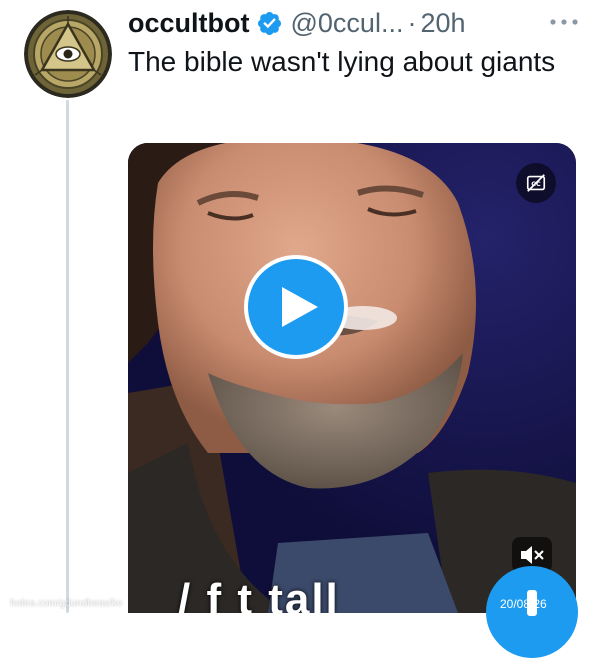  I want to click on tweet-header: occultbot @0ccul... · 20h, so click(297, 23).